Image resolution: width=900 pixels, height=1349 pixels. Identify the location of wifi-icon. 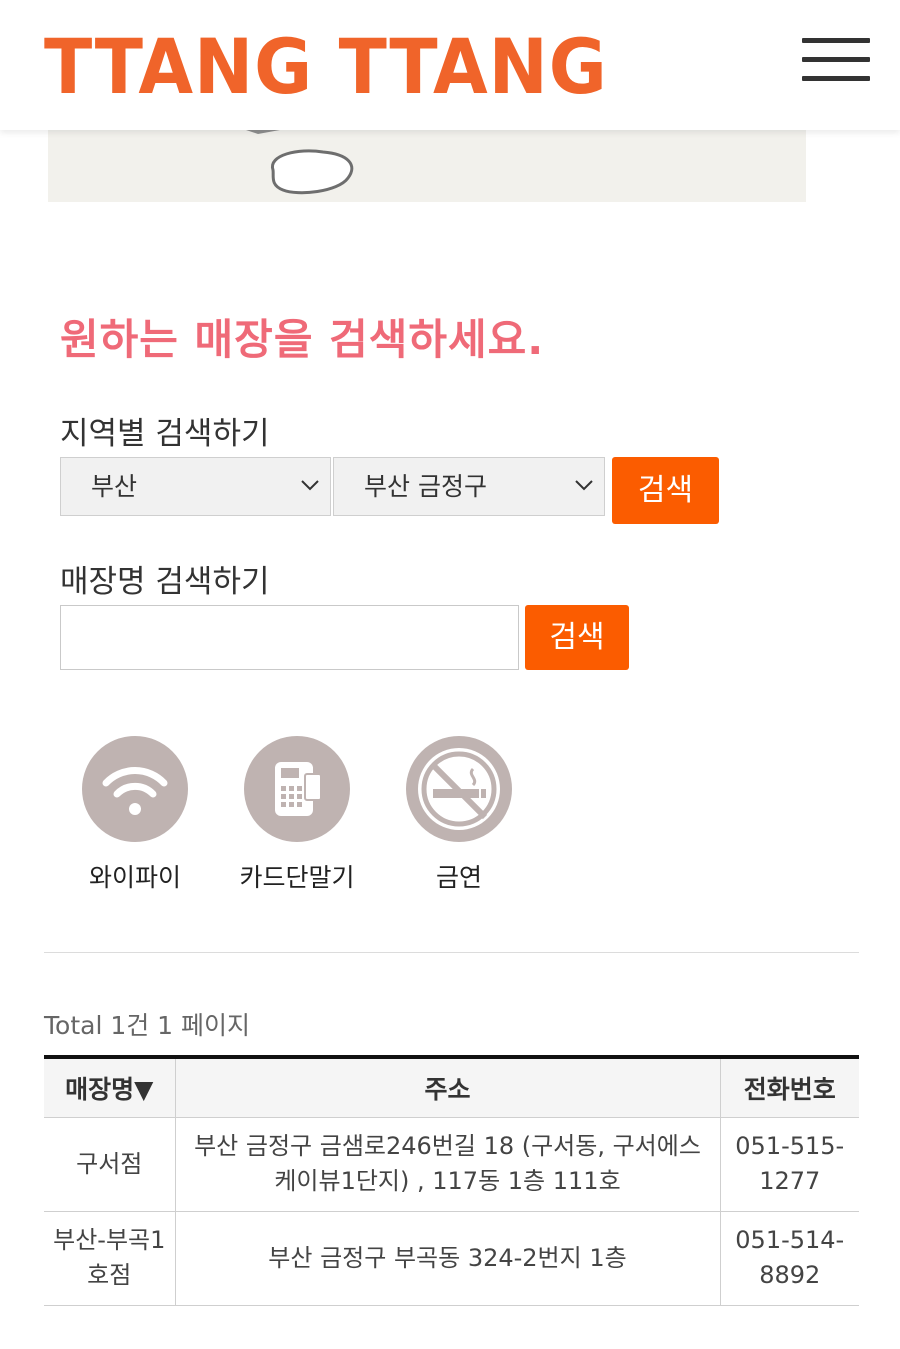
(135, 789).